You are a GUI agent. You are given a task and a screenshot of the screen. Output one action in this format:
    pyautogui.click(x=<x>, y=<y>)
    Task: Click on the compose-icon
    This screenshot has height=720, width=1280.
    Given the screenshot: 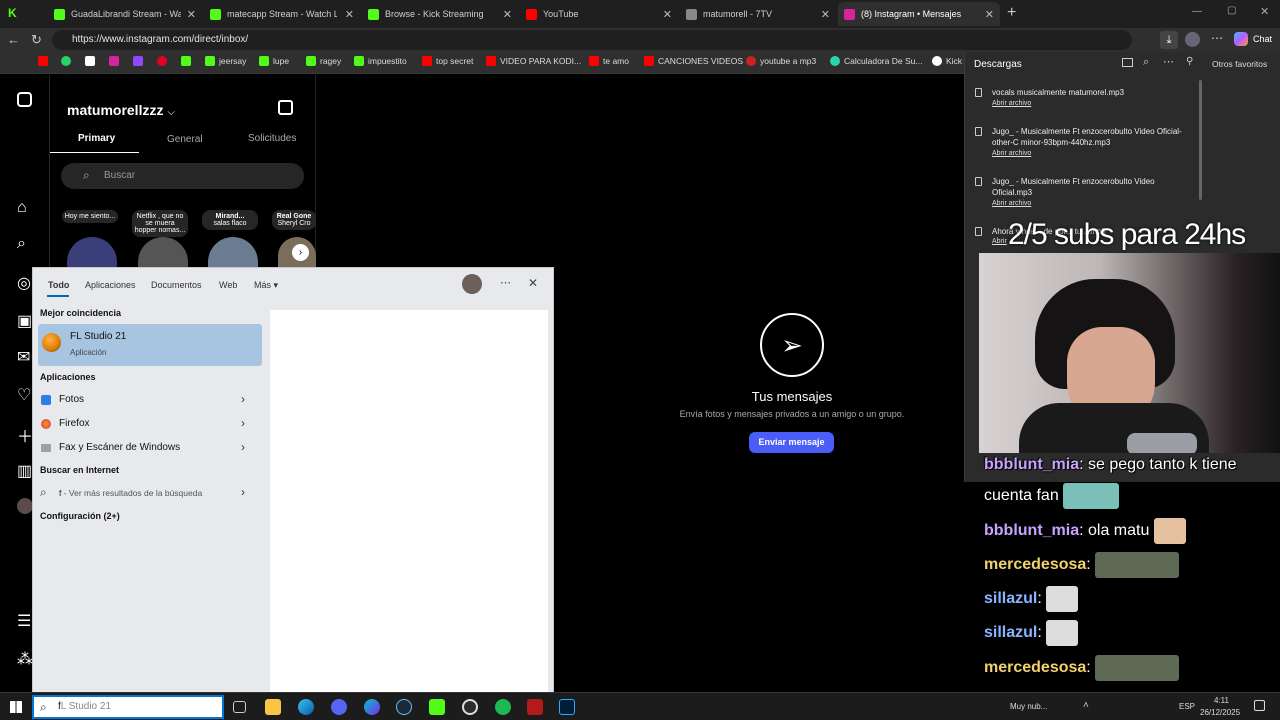 What is the action you would take?
    pyautogui.click(x=285, y=107)
    